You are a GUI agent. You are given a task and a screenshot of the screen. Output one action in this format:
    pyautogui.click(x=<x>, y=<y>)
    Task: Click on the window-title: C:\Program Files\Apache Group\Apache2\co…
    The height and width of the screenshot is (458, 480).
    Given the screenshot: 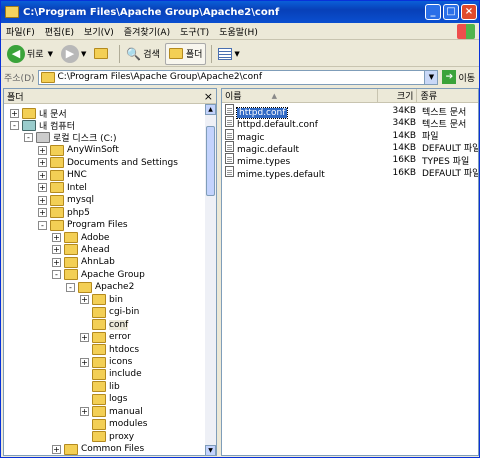 What is the action you would take?
    pyautogui.click(x=151, y=12)
    